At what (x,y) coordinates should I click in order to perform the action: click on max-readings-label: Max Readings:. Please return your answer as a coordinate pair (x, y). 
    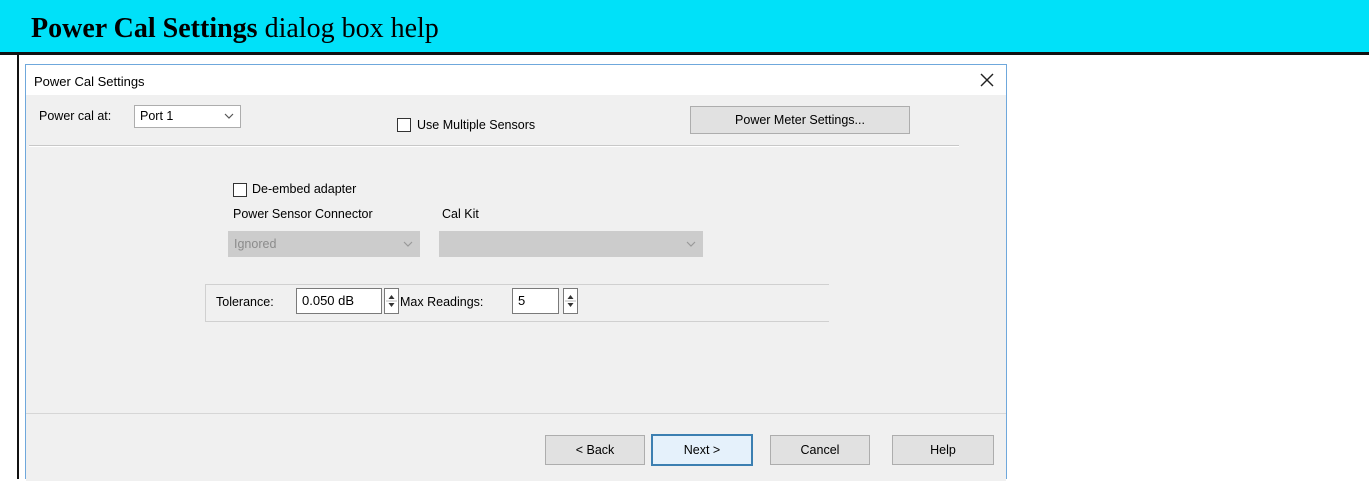
    Looking at the image, I should click on (442, 302).